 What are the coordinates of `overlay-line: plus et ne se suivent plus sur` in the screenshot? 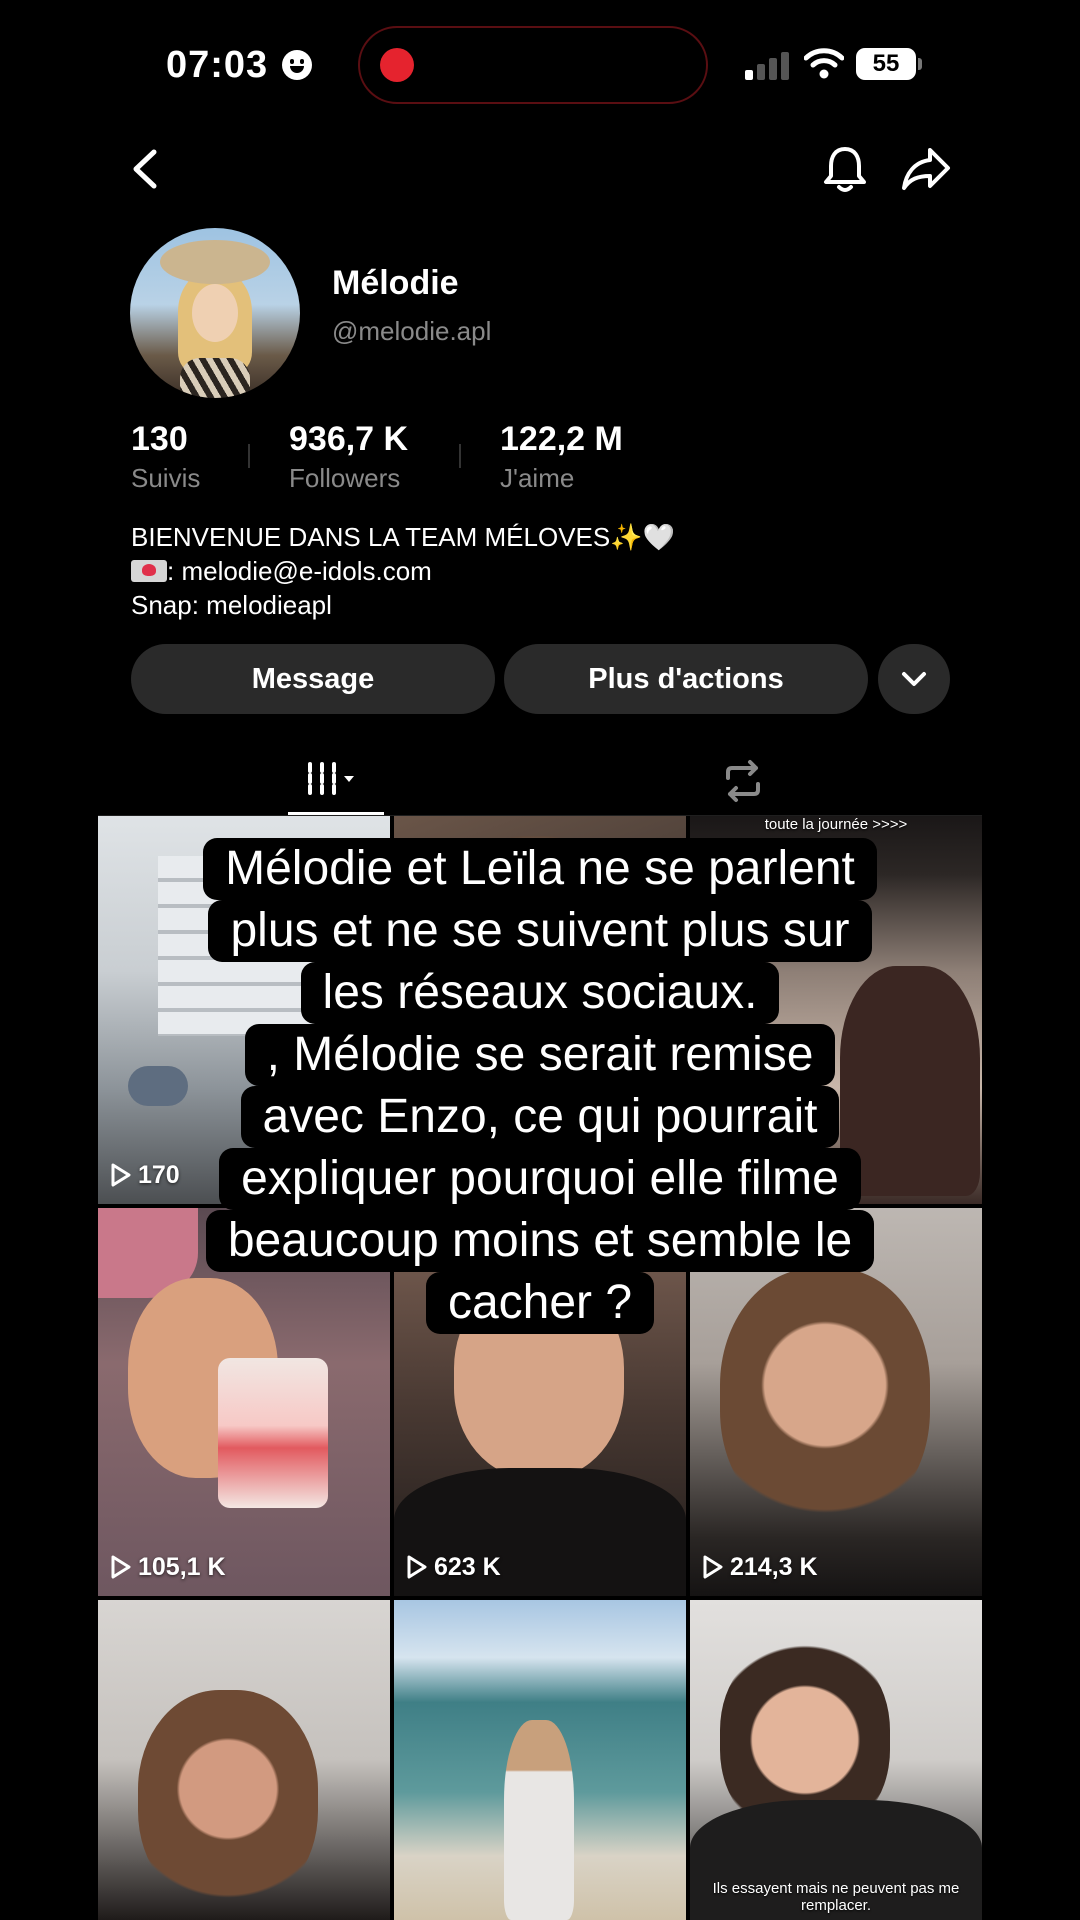 It's located at (540, 931).